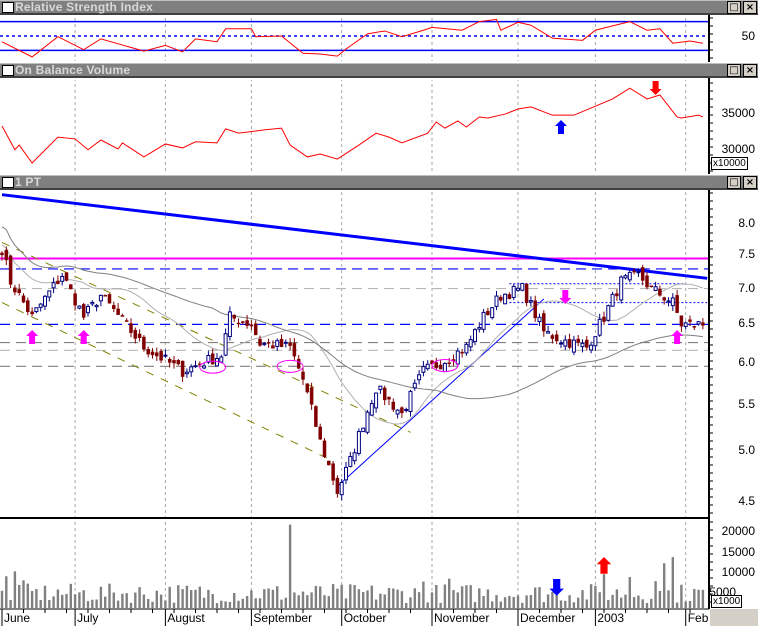  I want to click on volume-plot, so click(352, 563).